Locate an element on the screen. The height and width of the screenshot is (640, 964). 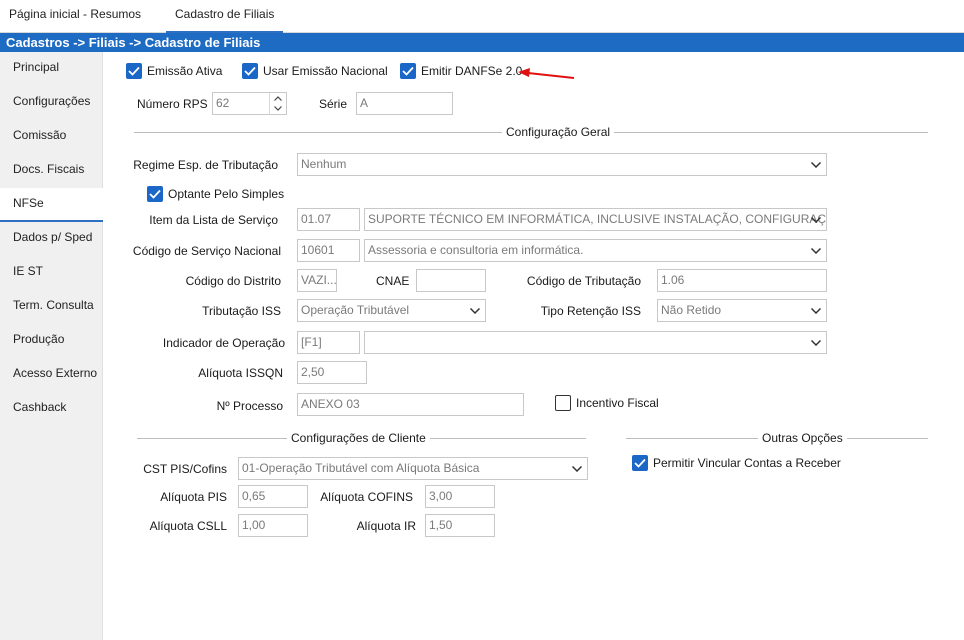
item-lista-label: Item da Lista de Serviço is located at coordinates (213, 220).